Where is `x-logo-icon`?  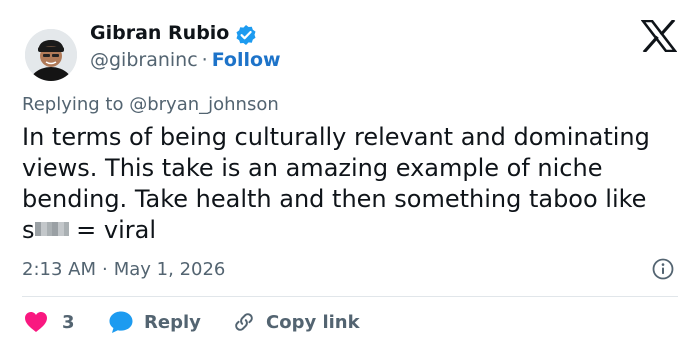
x-logo-icon is located at coordinates (659, 36).